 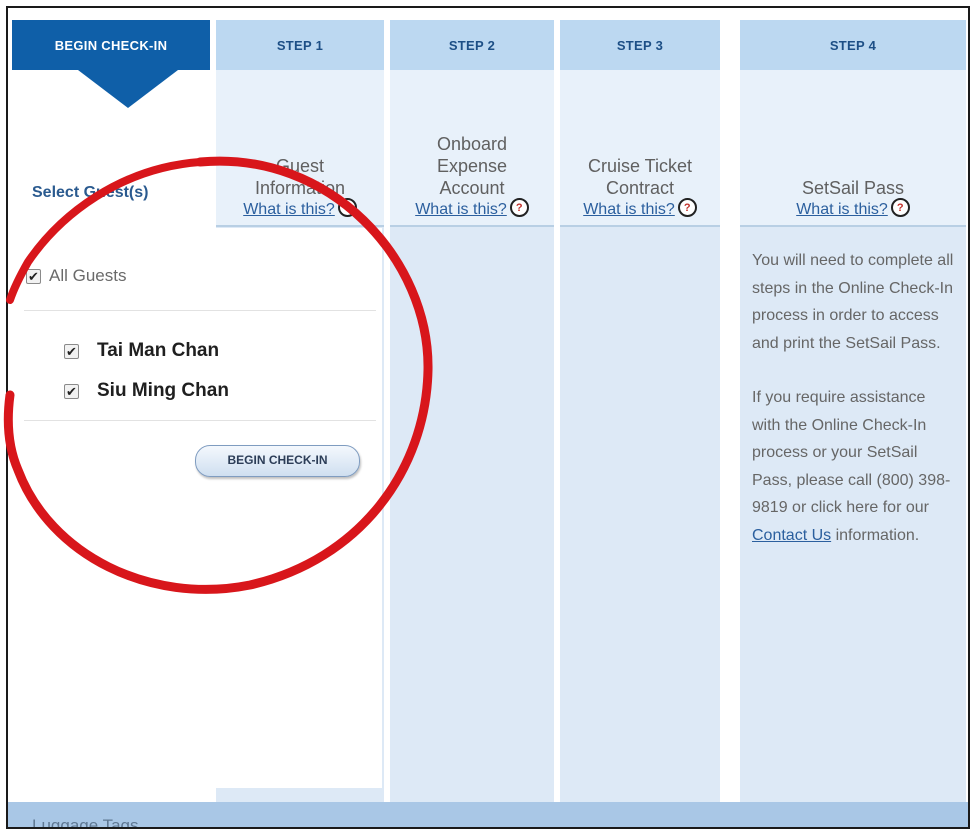 I want to click on luggage-tags-bar: Luggage Tags, so click(x=488, y=815).